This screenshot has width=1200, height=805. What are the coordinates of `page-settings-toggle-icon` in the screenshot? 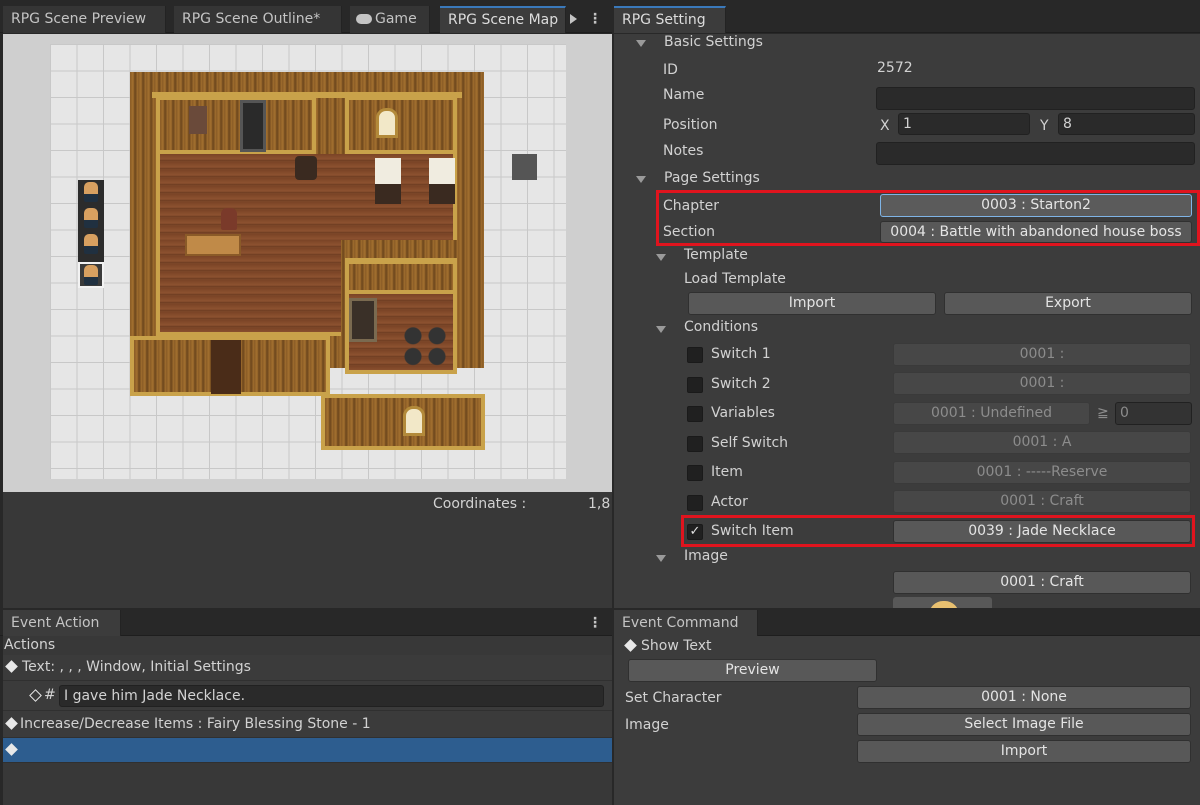 It's located at (641, 179).